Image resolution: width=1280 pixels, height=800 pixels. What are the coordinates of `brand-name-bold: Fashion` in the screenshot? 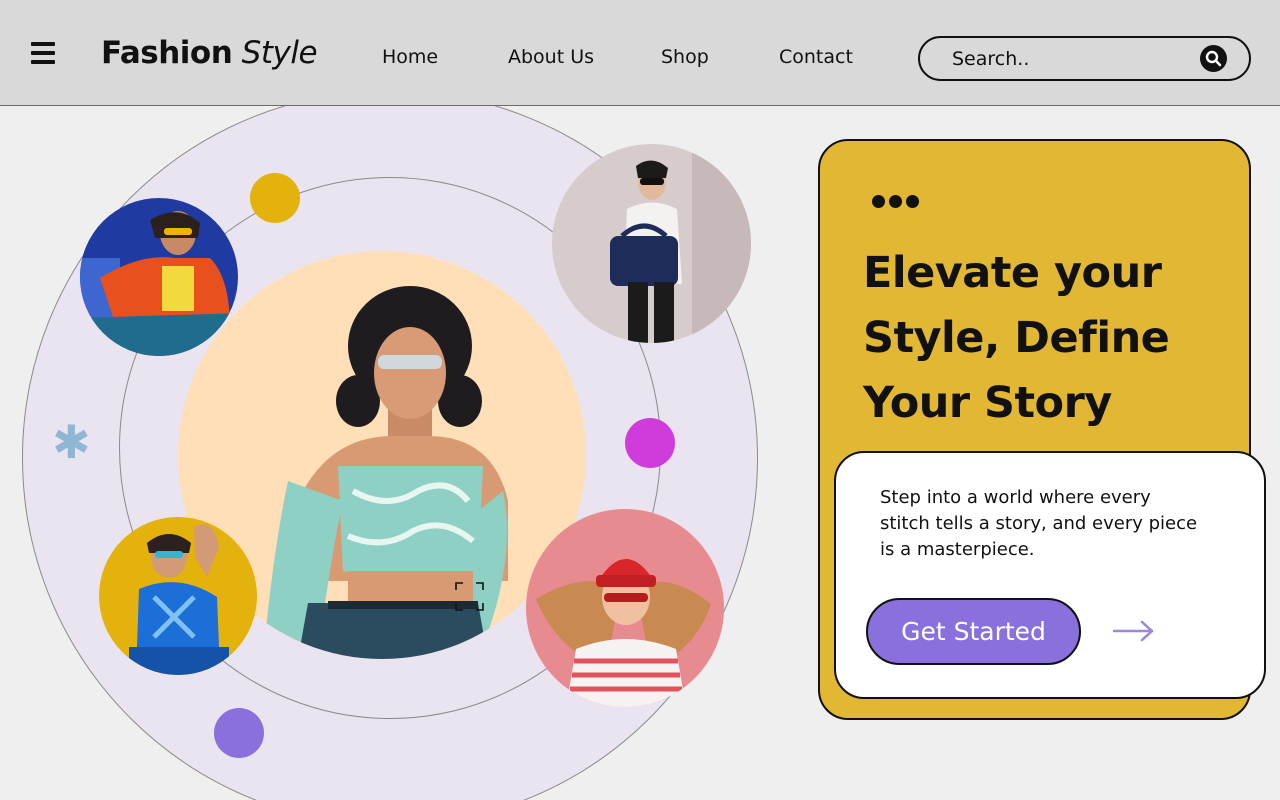 It's located at (167, 53).